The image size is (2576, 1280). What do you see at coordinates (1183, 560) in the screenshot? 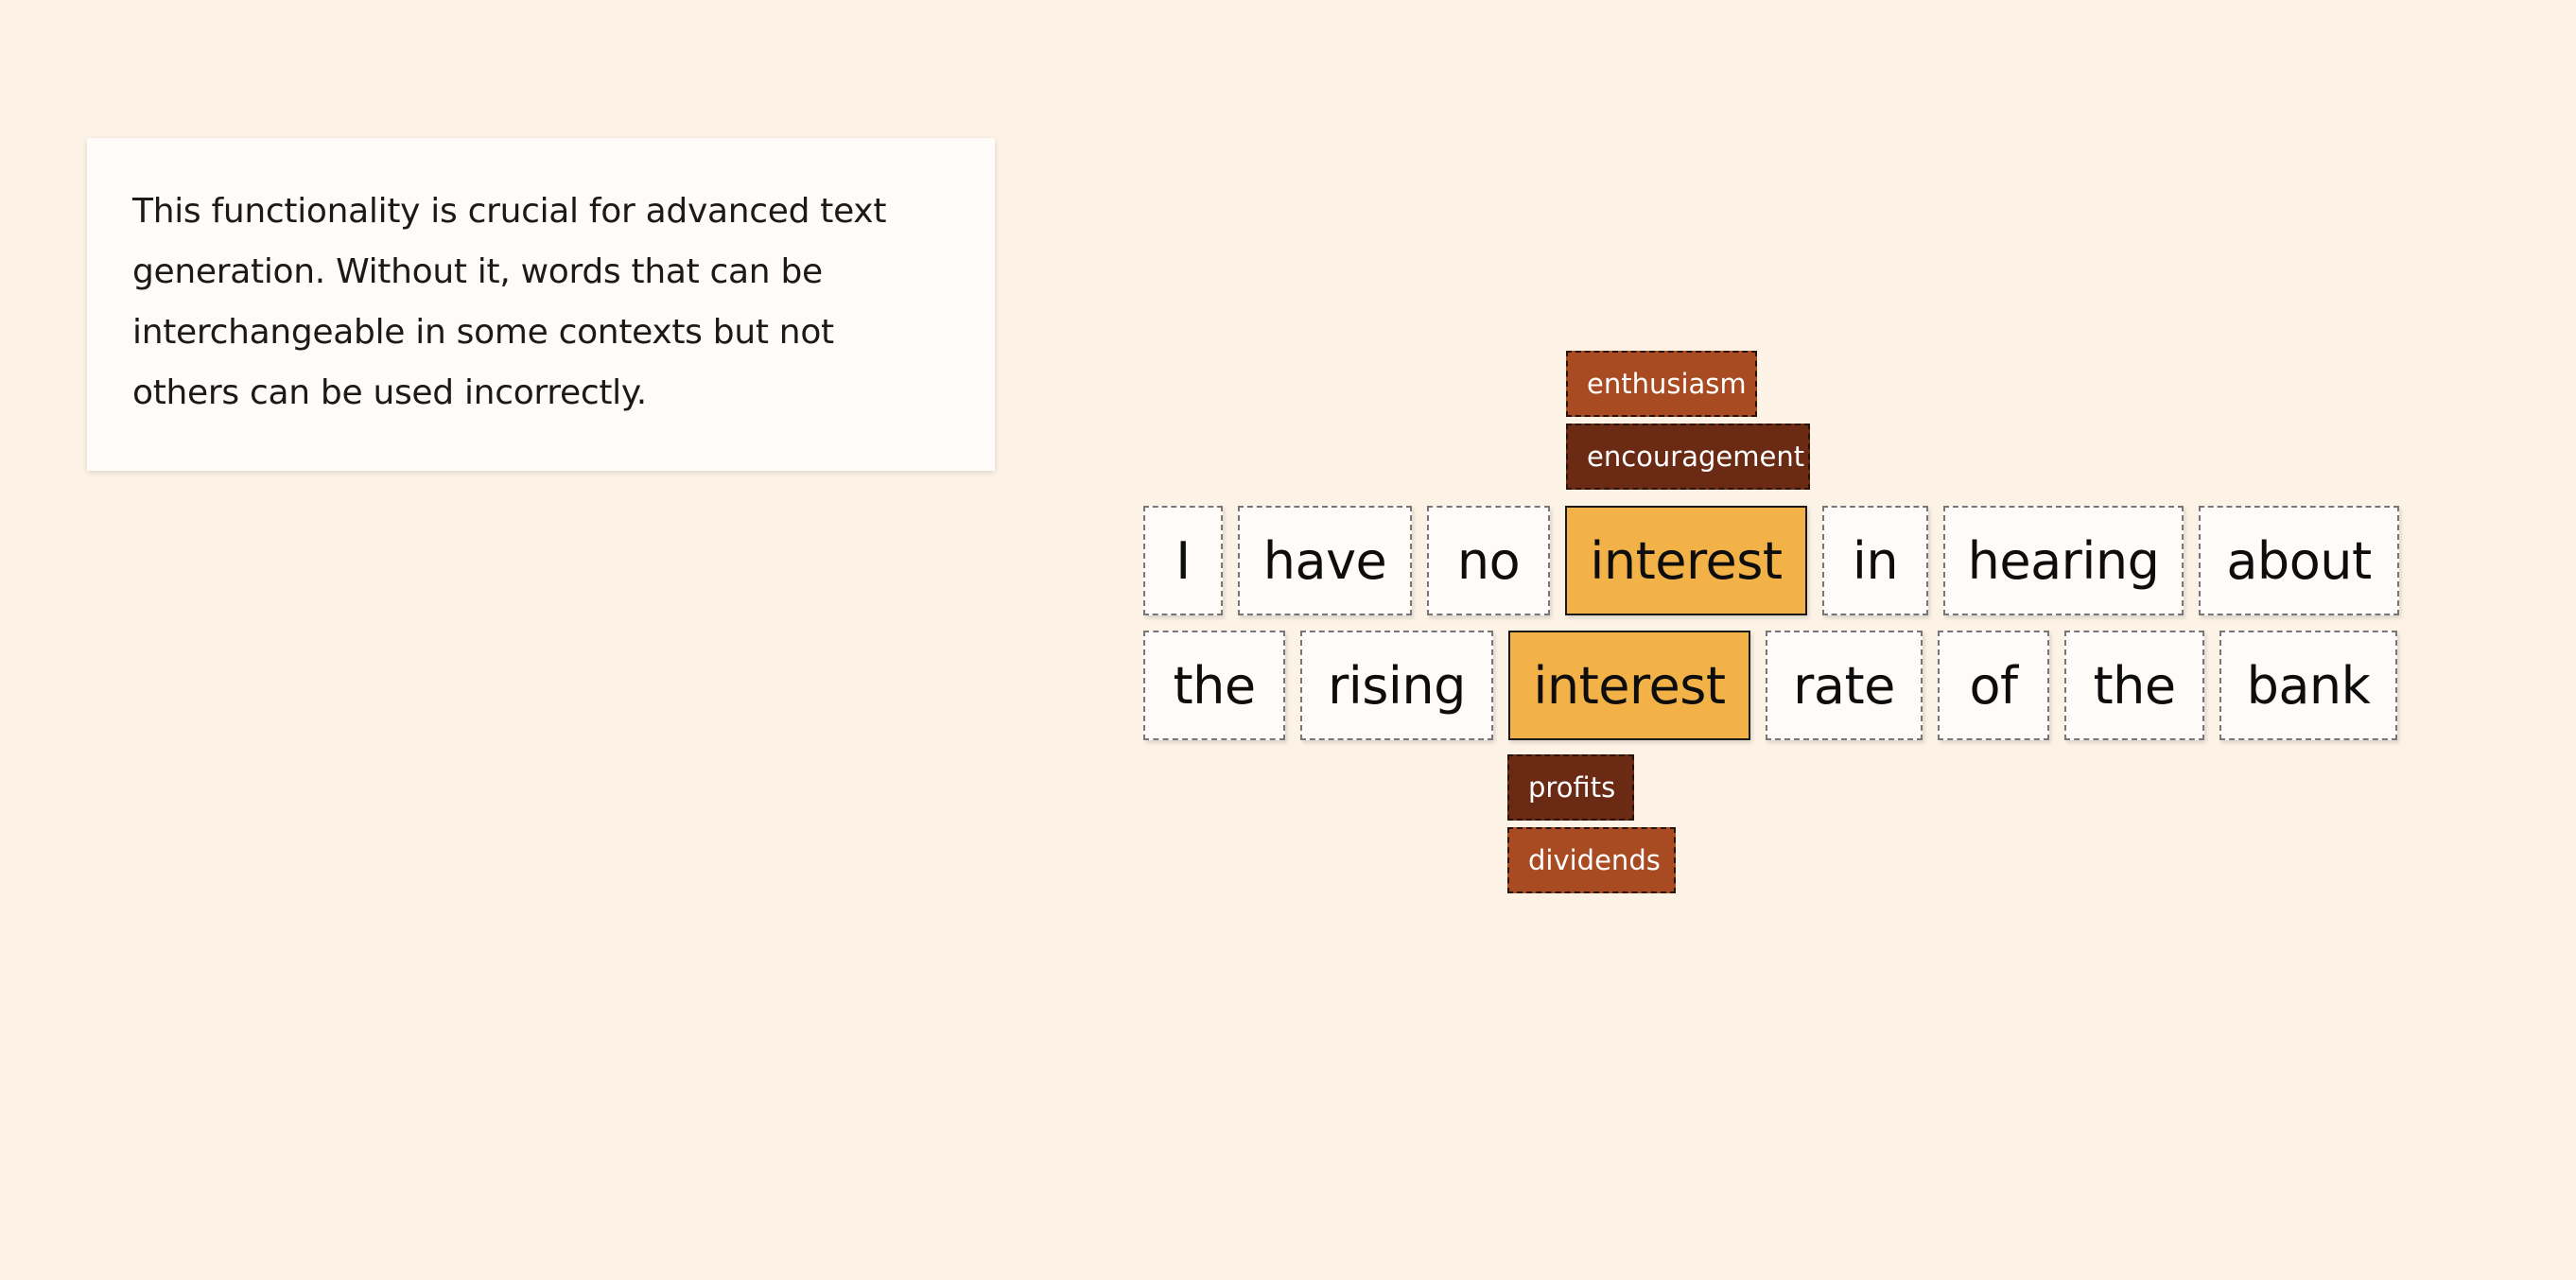
I see `word-tile: I` at bounding box center [1183, 560].